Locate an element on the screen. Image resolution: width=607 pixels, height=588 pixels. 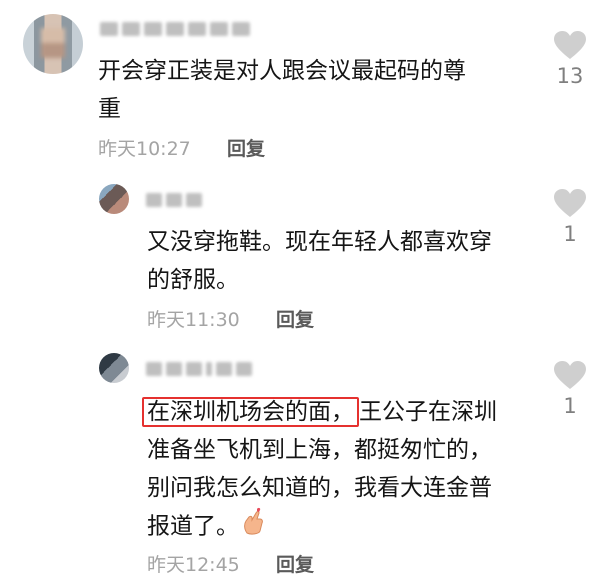
like-count: 13 is located at coordinates (570, 76).